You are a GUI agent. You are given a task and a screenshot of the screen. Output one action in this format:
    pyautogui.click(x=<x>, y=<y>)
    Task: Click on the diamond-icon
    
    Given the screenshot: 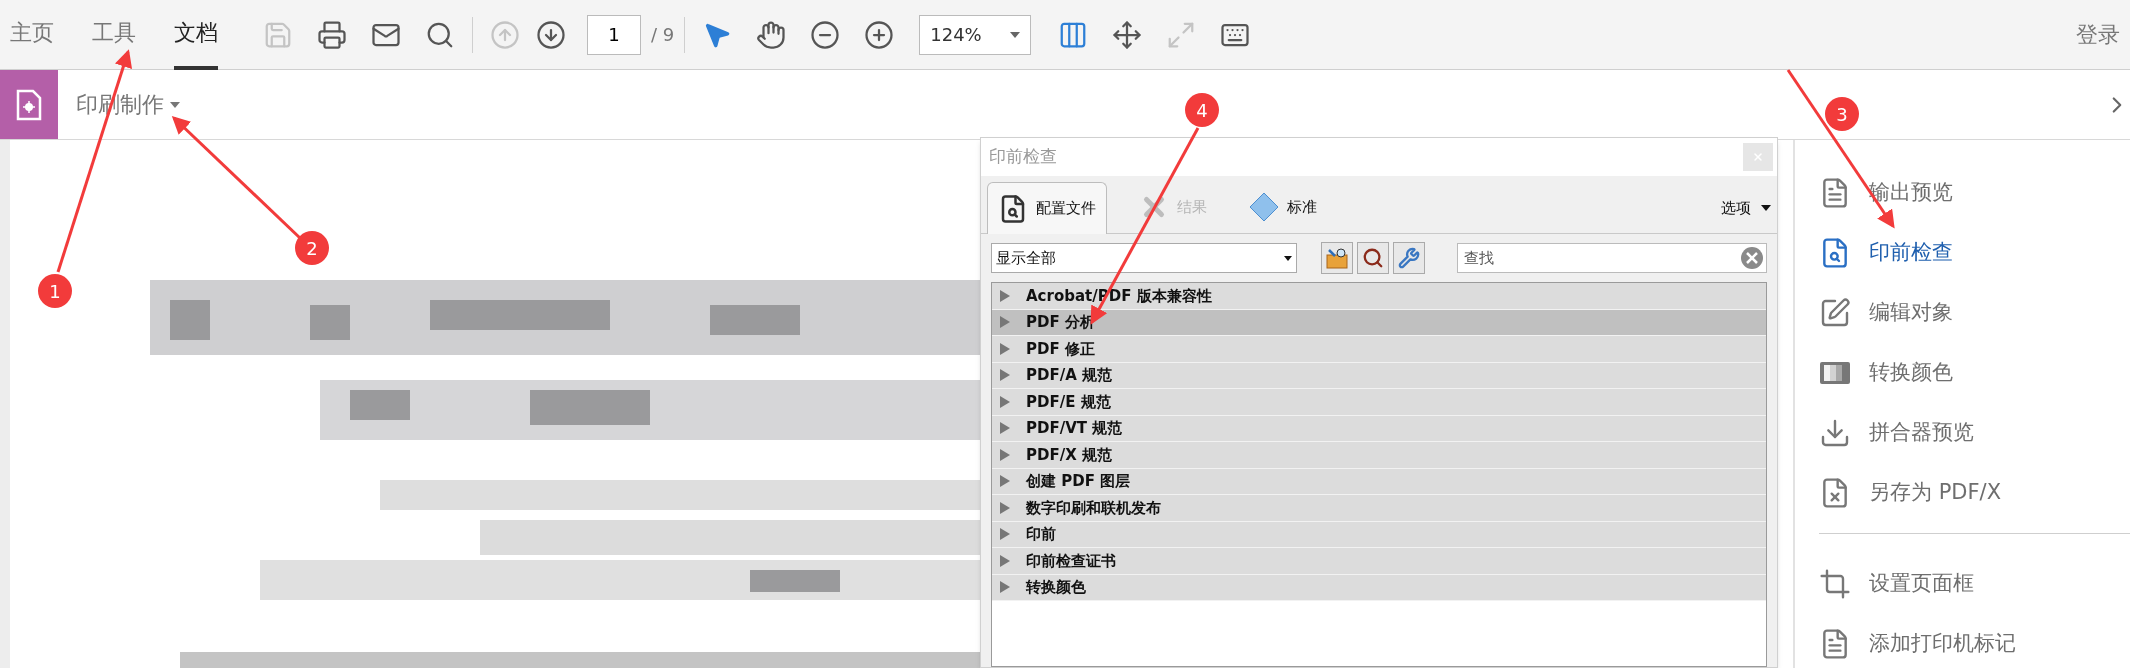 What is the action you would take?
    pyautogui.click(x=1264, y=207)
    